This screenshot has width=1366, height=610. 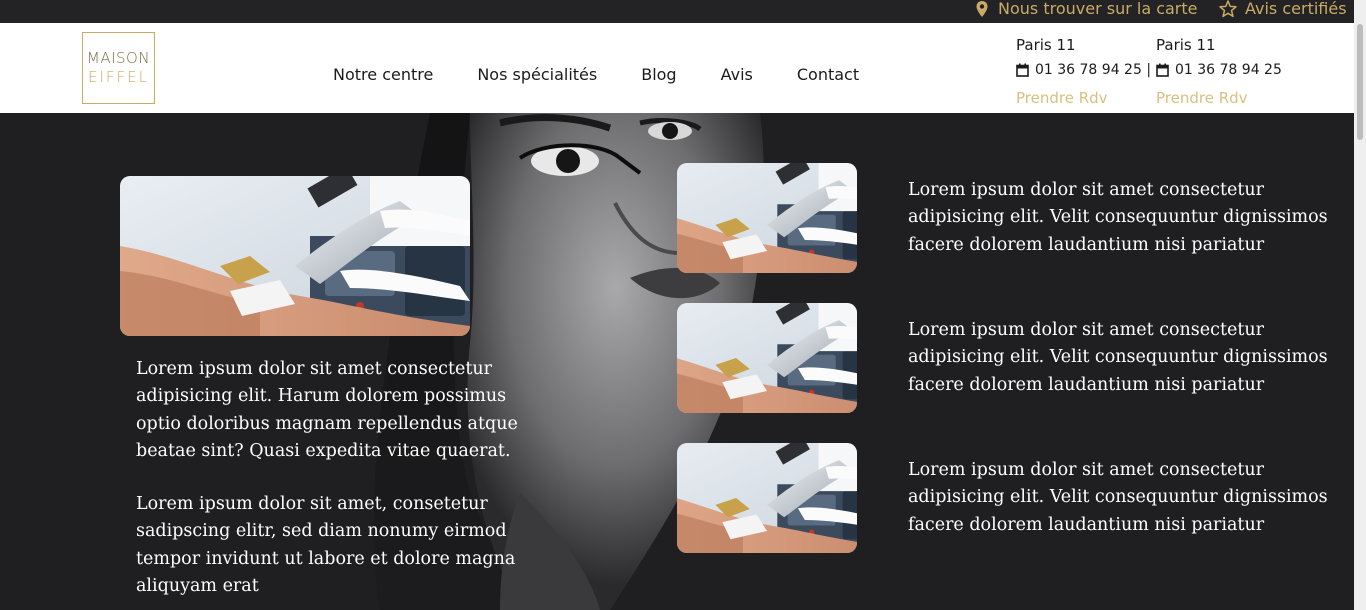 What do you see at coordinates (658, 74) in the screenshot?
I see `nav-item-blog: Blog` at bounding box center [658, 74].